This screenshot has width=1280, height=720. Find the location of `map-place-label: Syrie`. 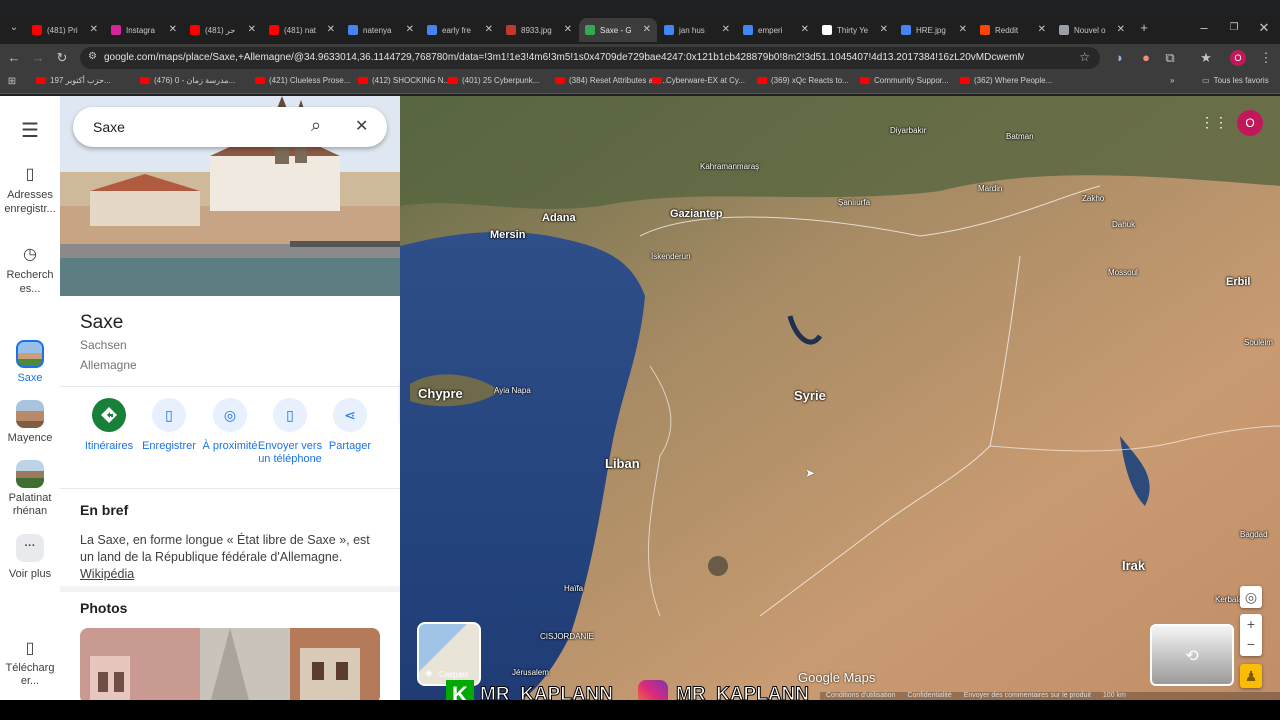

map-place-label: Syrie is located at coordinates (810, 395).